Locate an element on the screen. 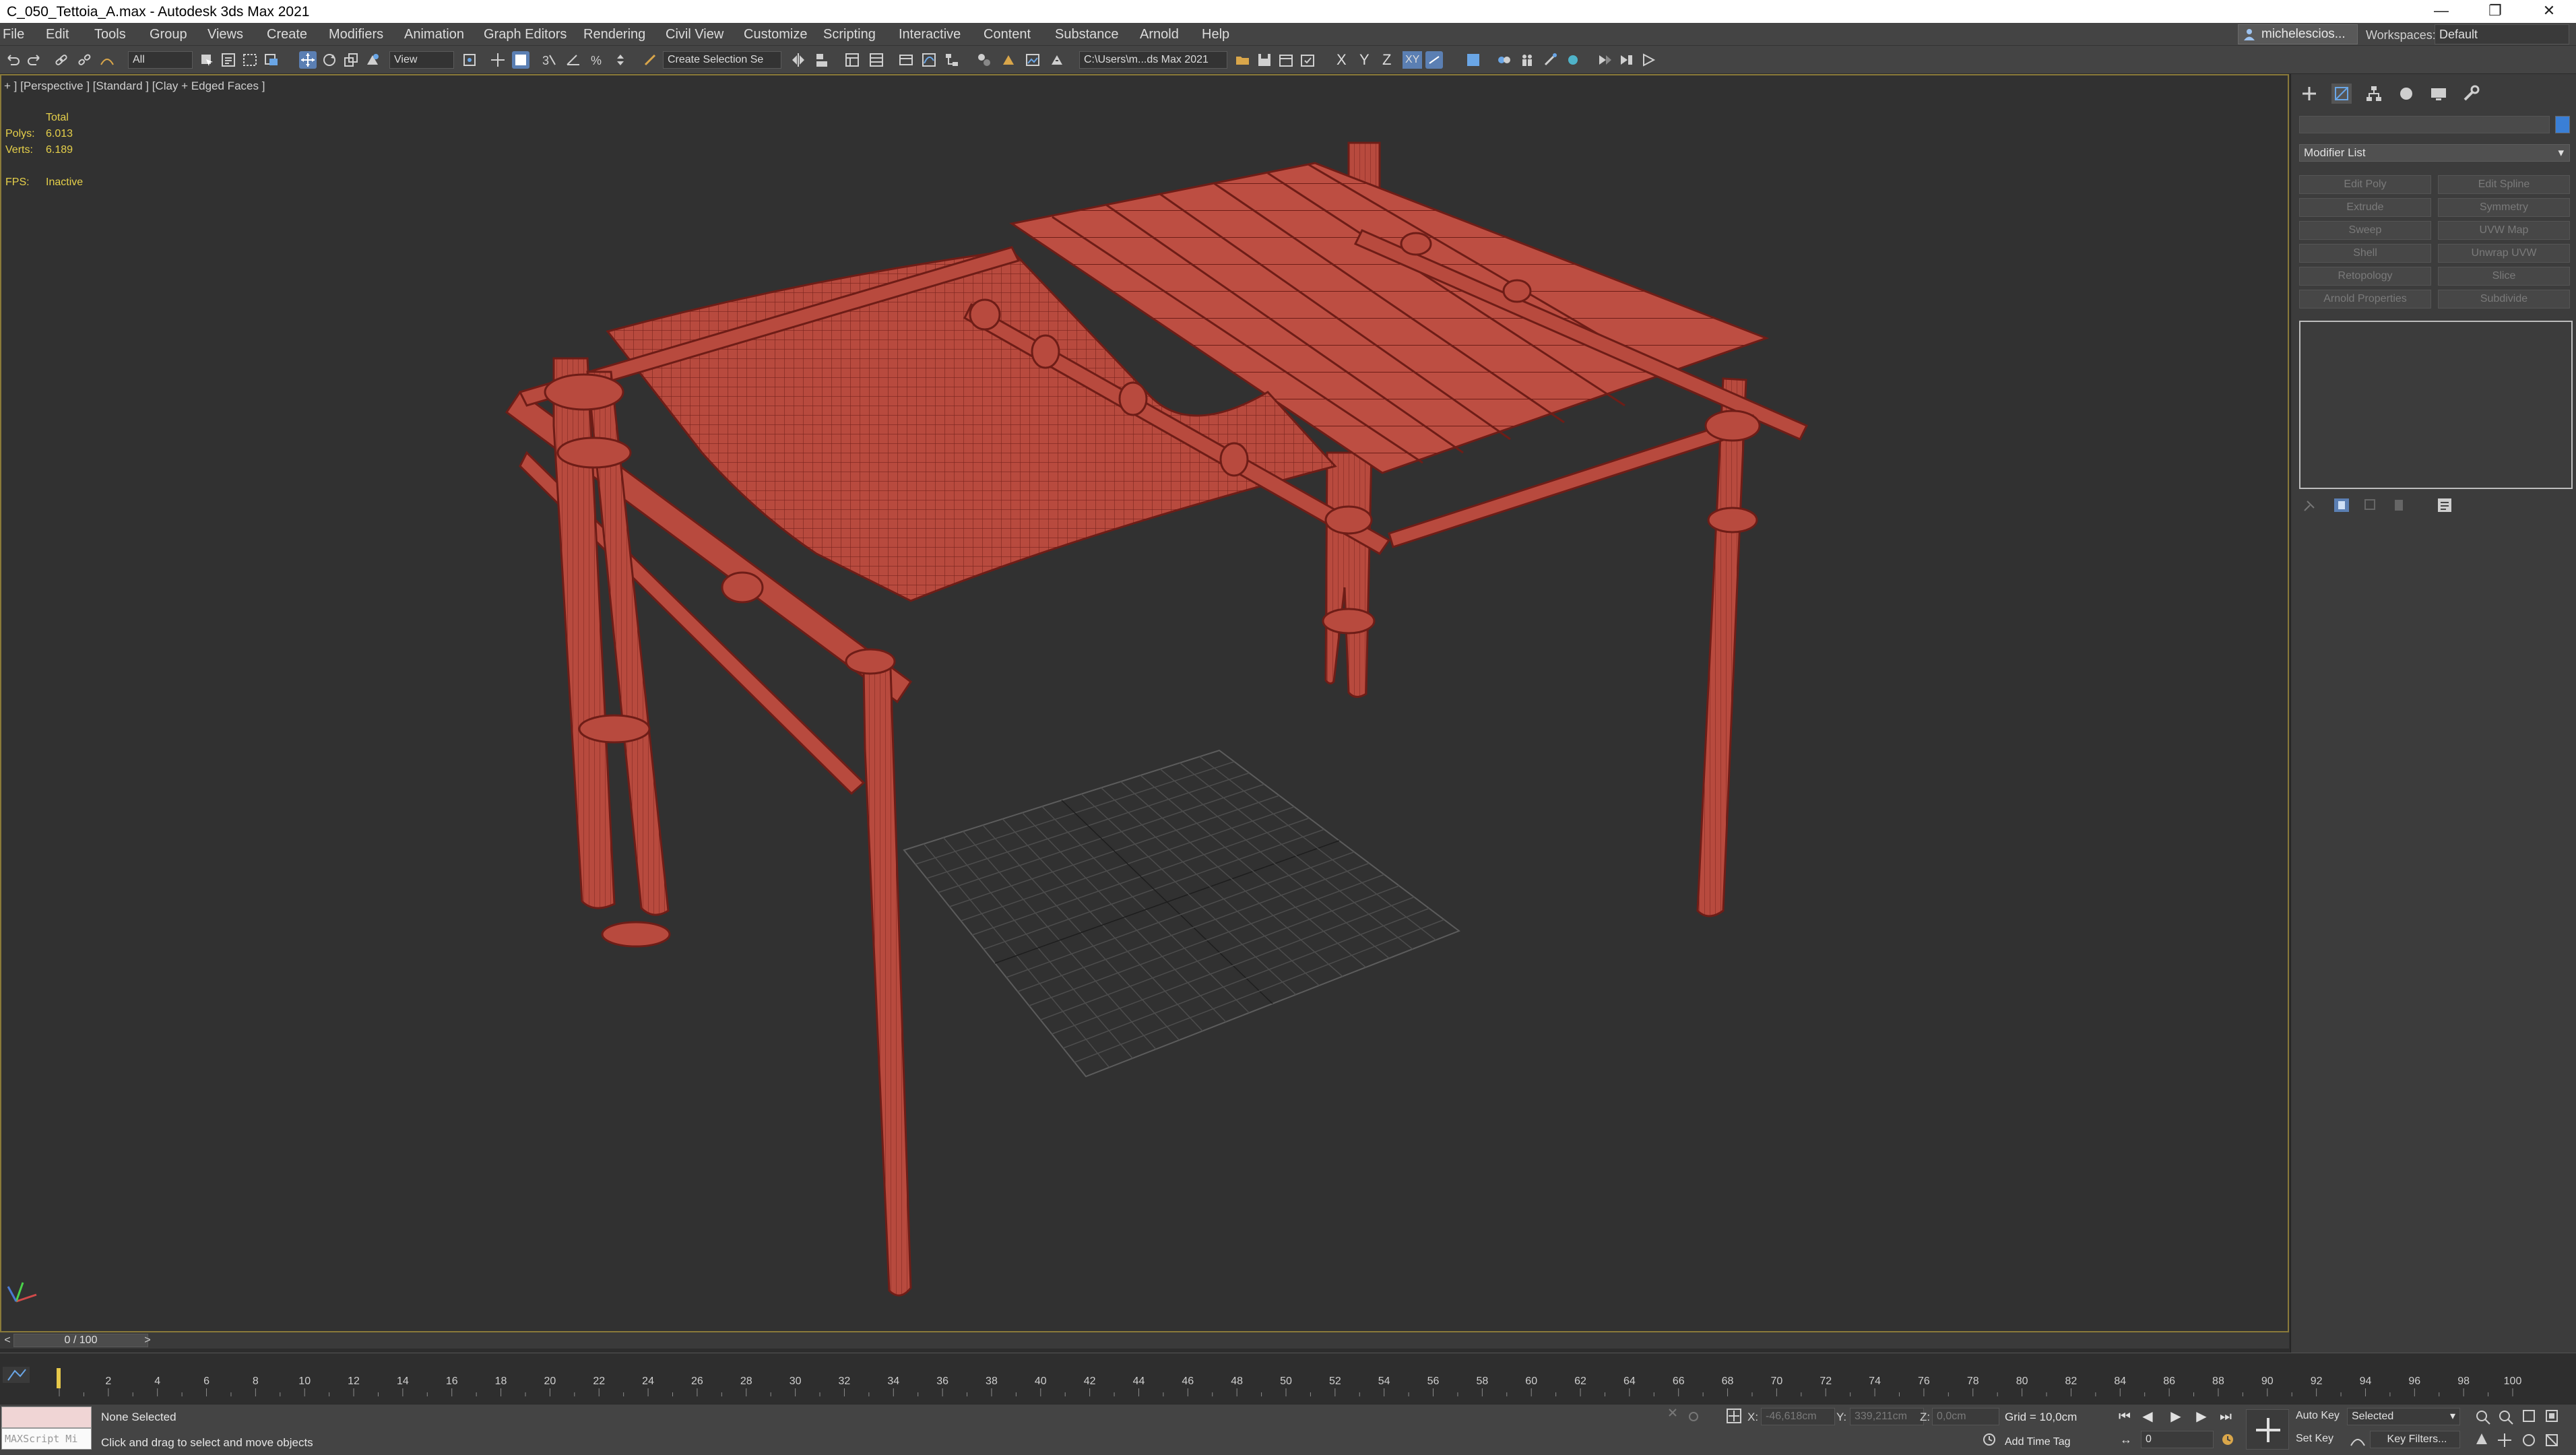 The image size is (2576, 1455). current-frame-marker is located at coordinates (59, 1378).